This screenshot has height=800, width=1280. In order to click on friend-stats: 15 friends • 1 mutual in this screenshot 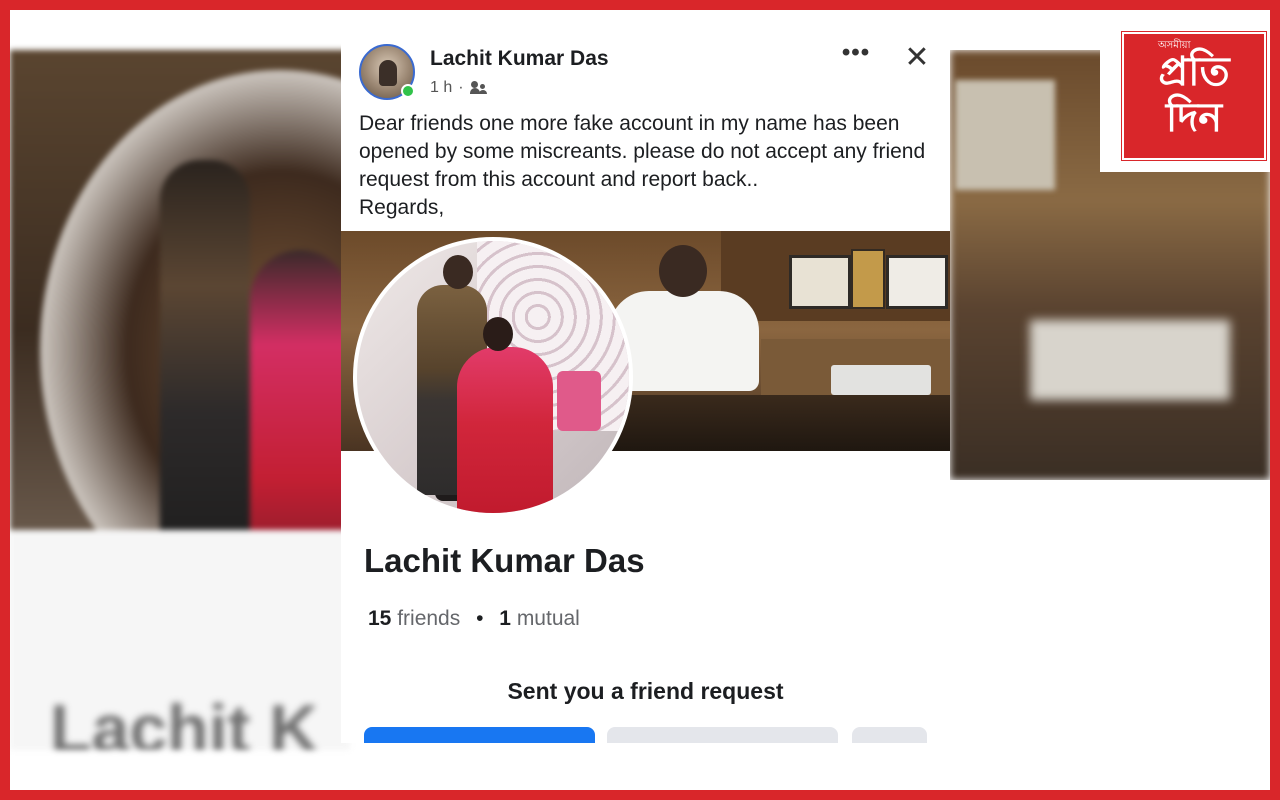, I will do `click(474, 619)`.